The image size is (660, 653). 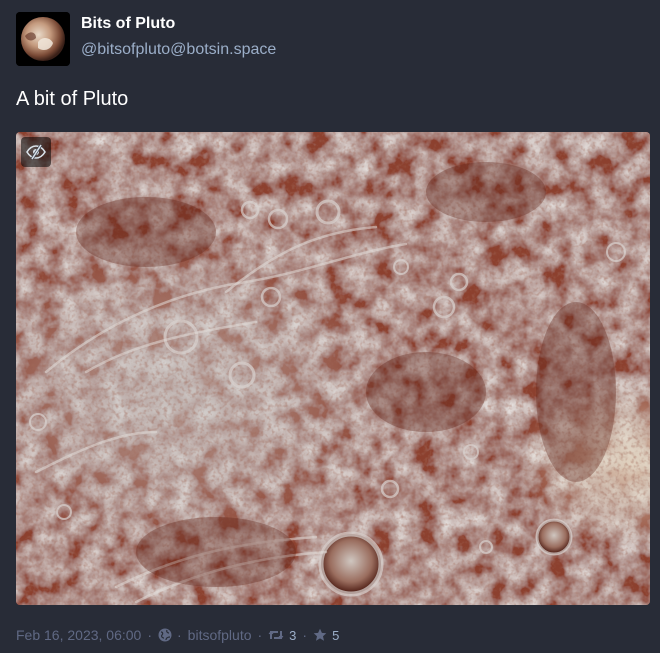 What do you see at coordinates (128, 24) in the screenshot?
I see `display-name: Bits of Pluto` at bounding box center [128, 24].